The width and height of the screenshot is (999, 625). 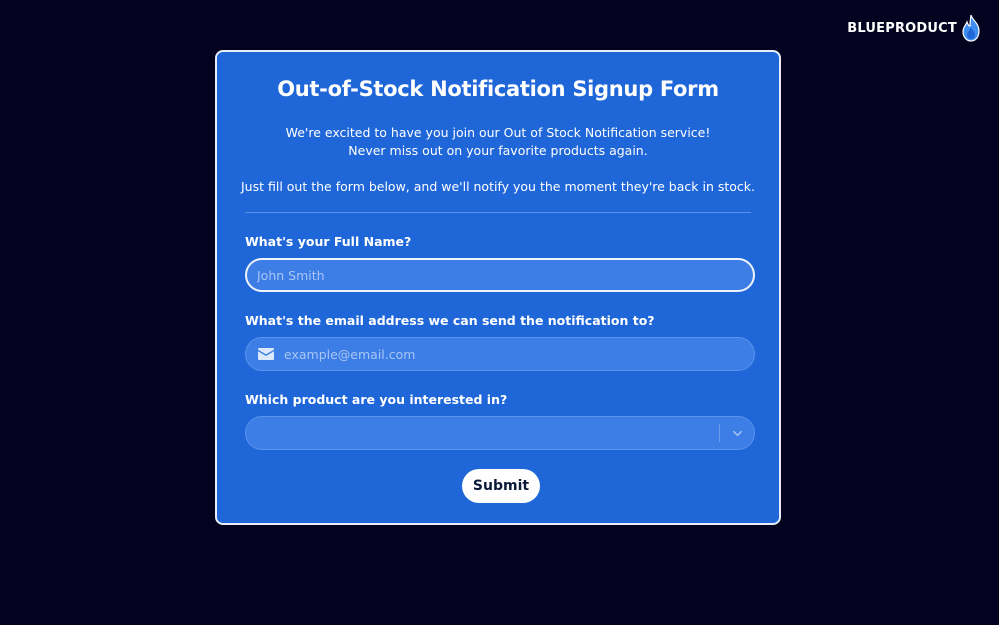 I want to click on email-field, so click(x=500, y=354).